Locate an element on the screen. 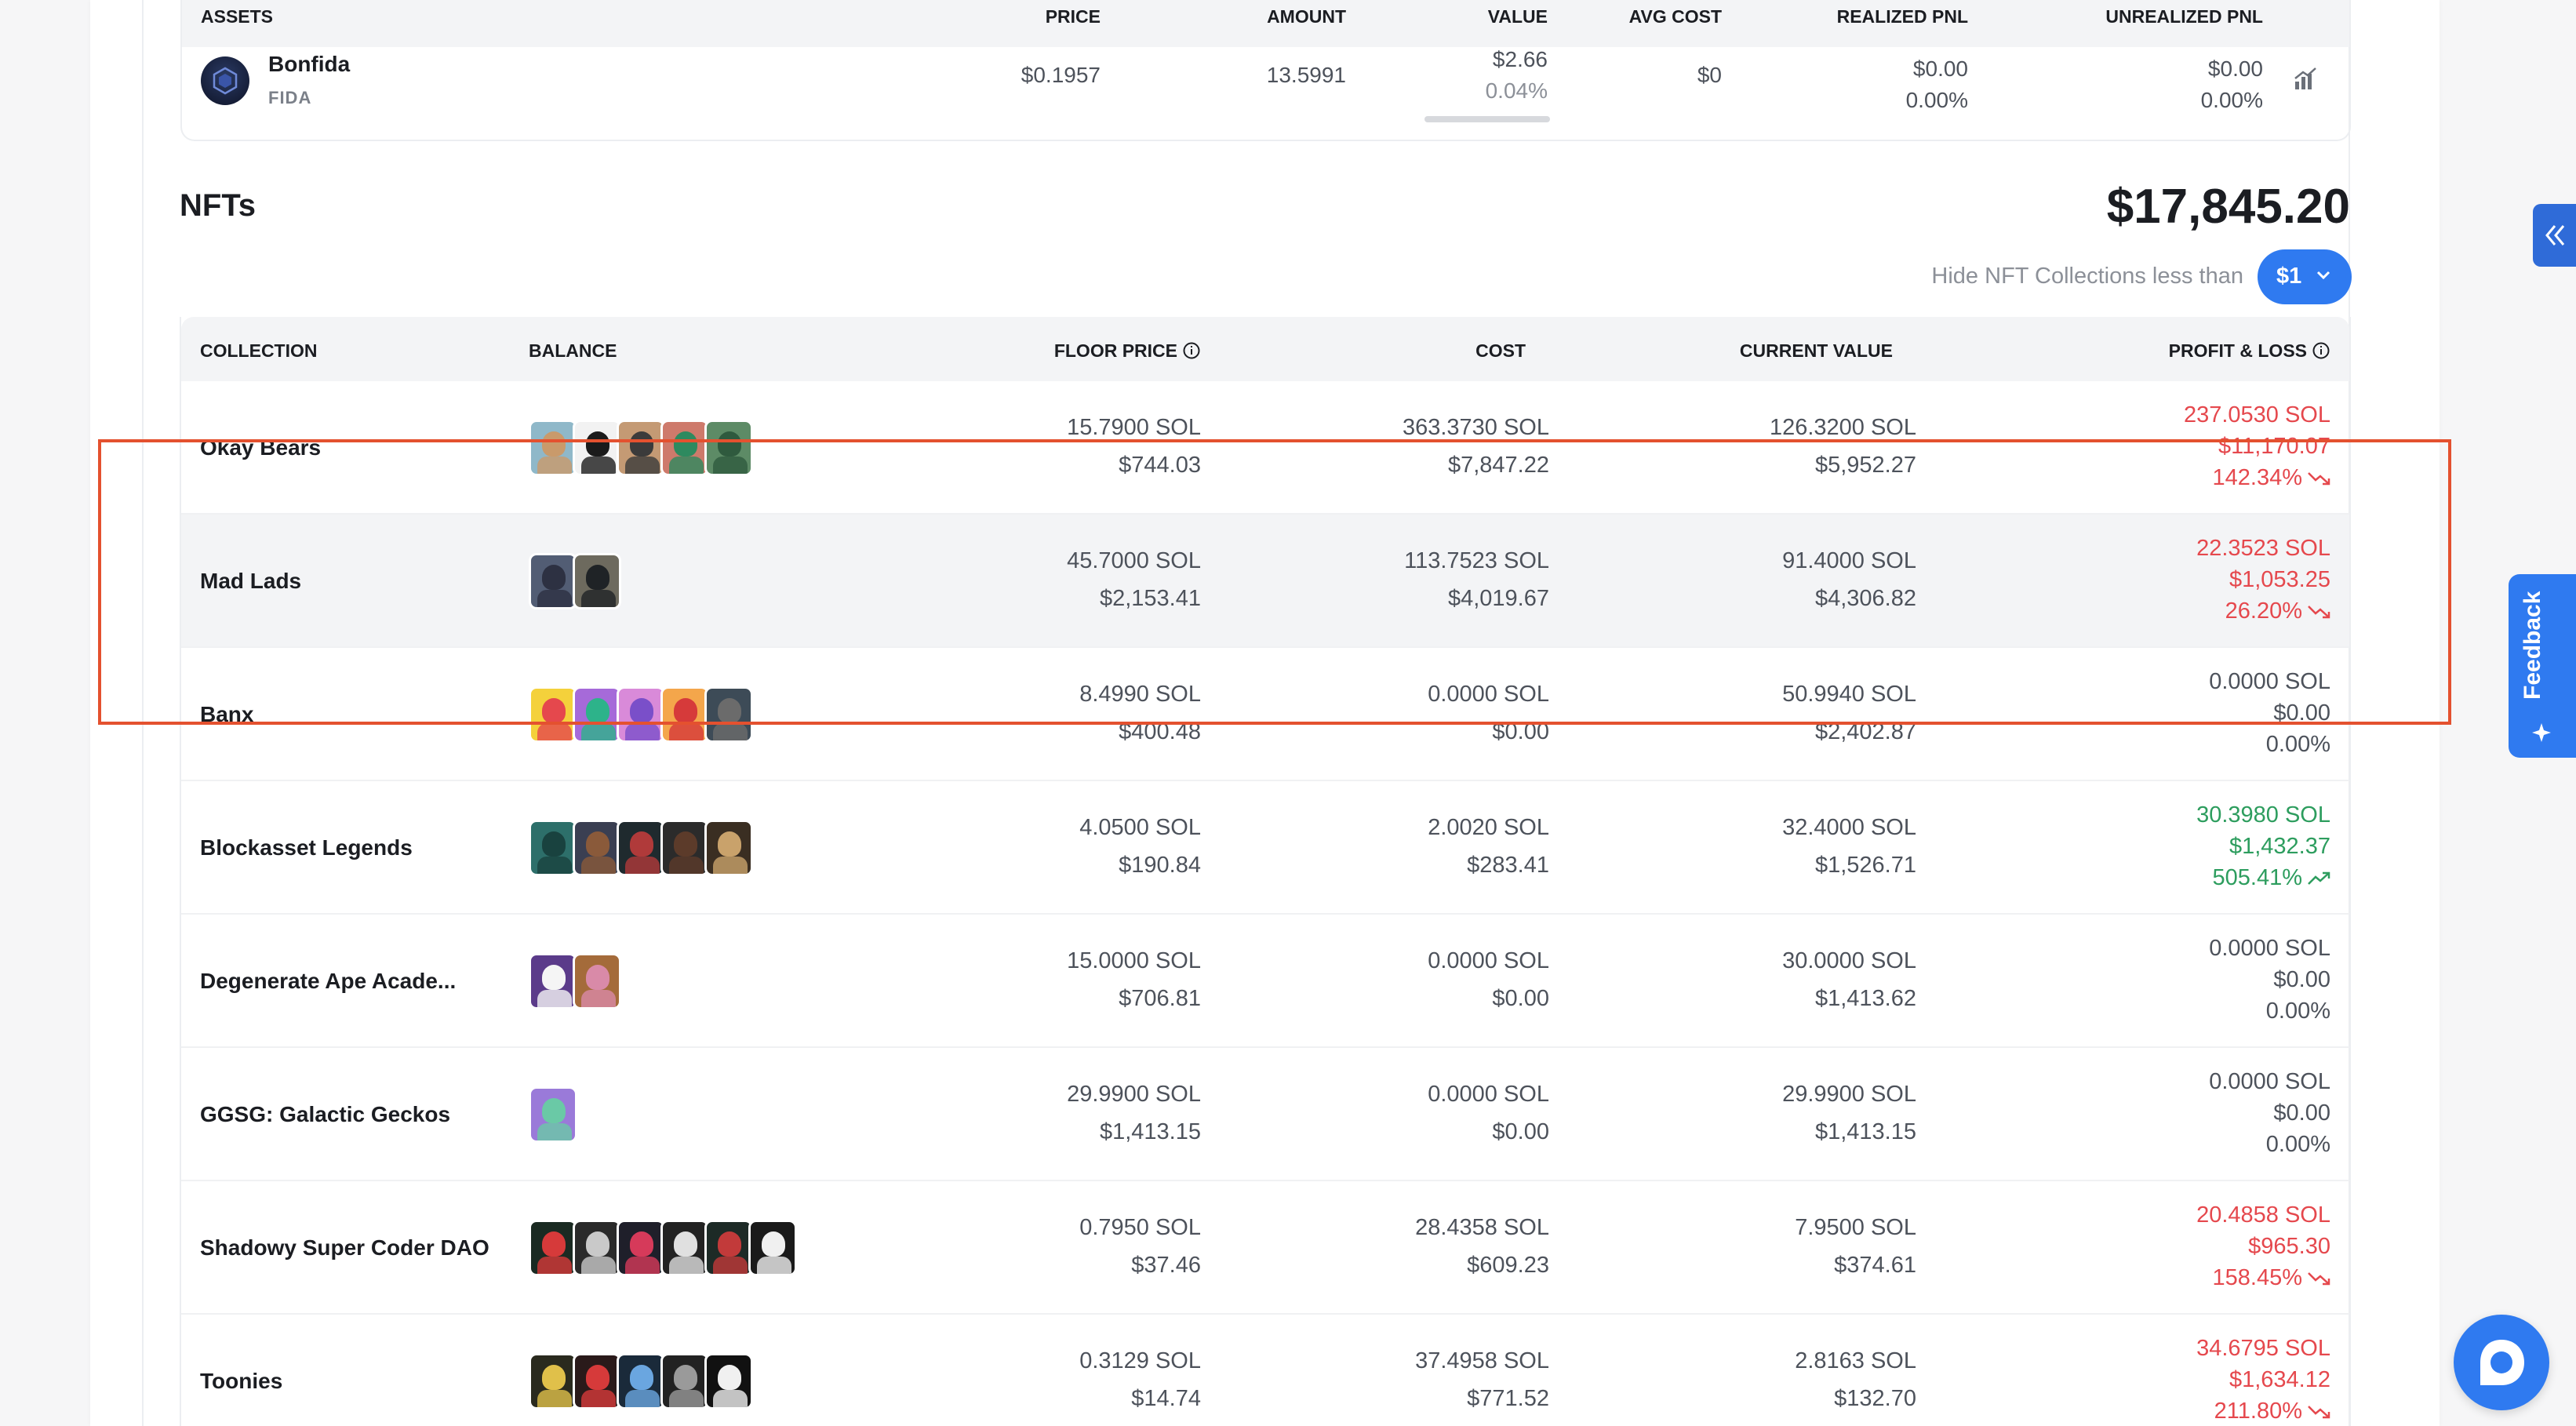  cost-usd: $283.41 is located at coordinates (1508, 865).